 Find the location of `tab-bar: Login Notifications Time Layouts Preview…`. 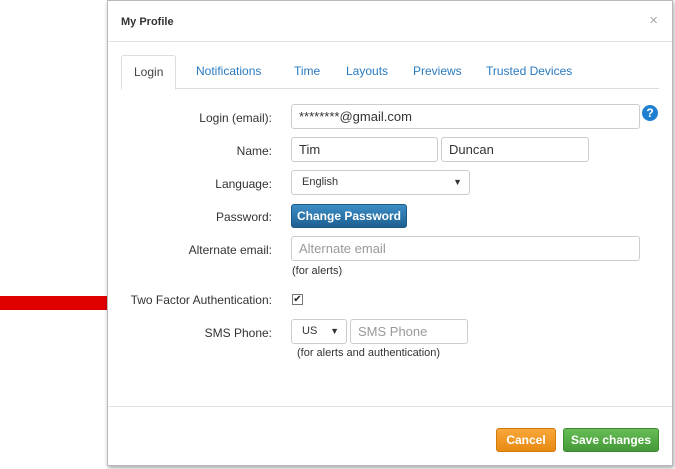

tab-bar: Login Notifications Time Layouts Preview… is located at coordinates (390, 72).